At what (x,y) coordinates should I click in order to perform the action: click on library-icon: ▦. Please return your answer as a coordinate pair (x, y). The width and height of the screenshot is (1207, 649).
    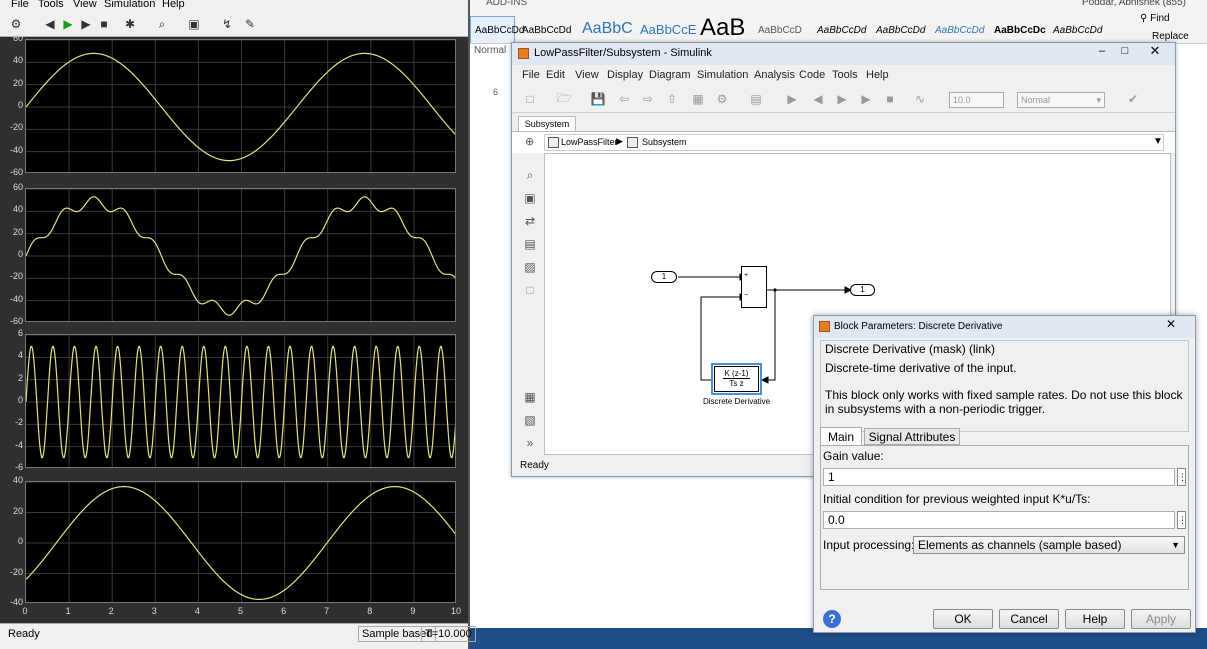
    Looking at the image, I should click on (698, 99).